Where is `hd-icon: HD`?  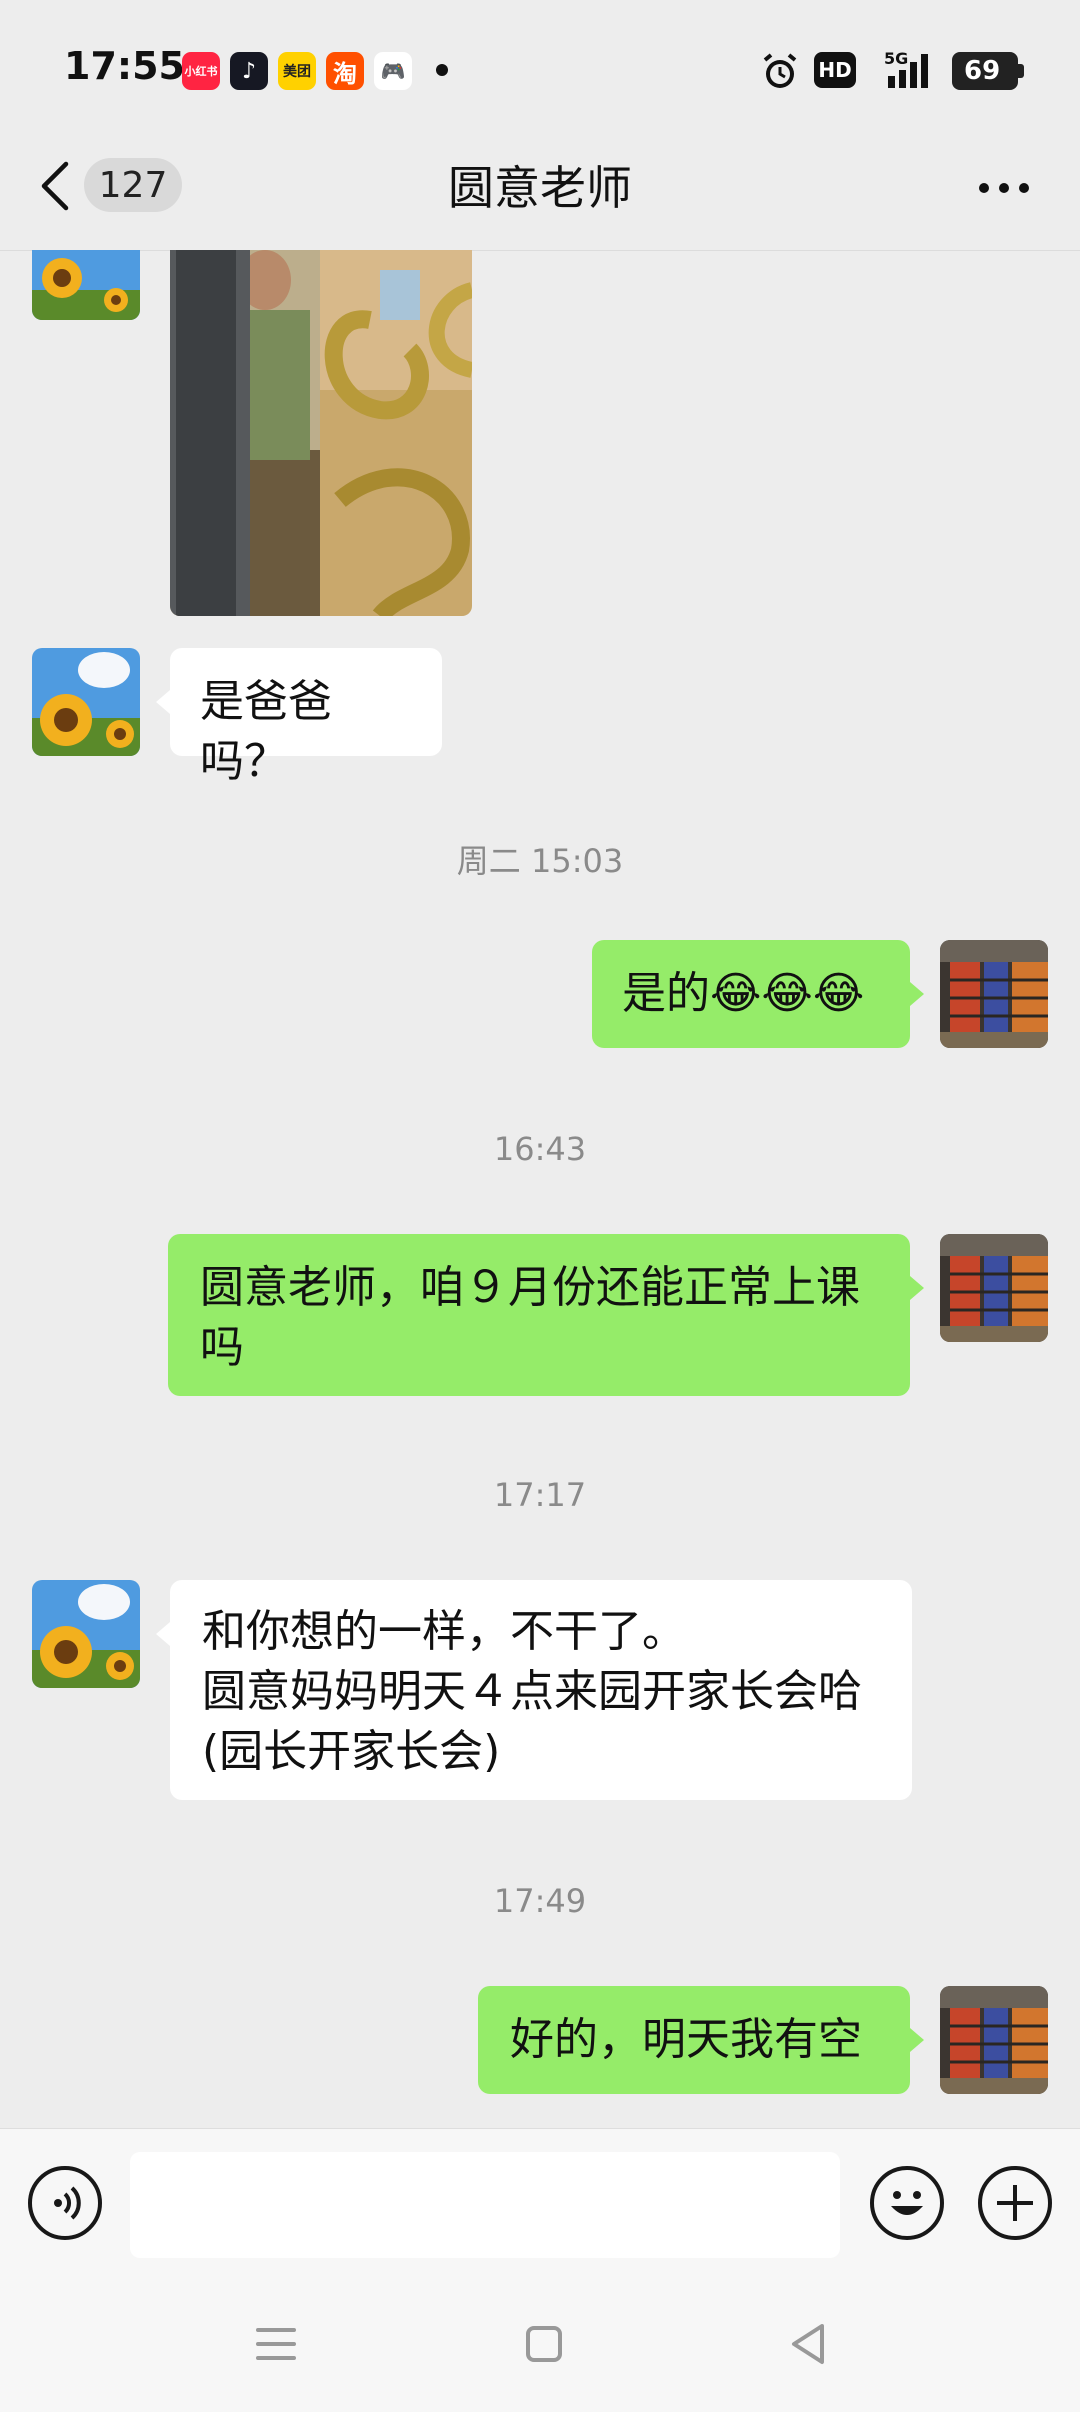 hd-icon: HD is located at coordinates (835, 70).